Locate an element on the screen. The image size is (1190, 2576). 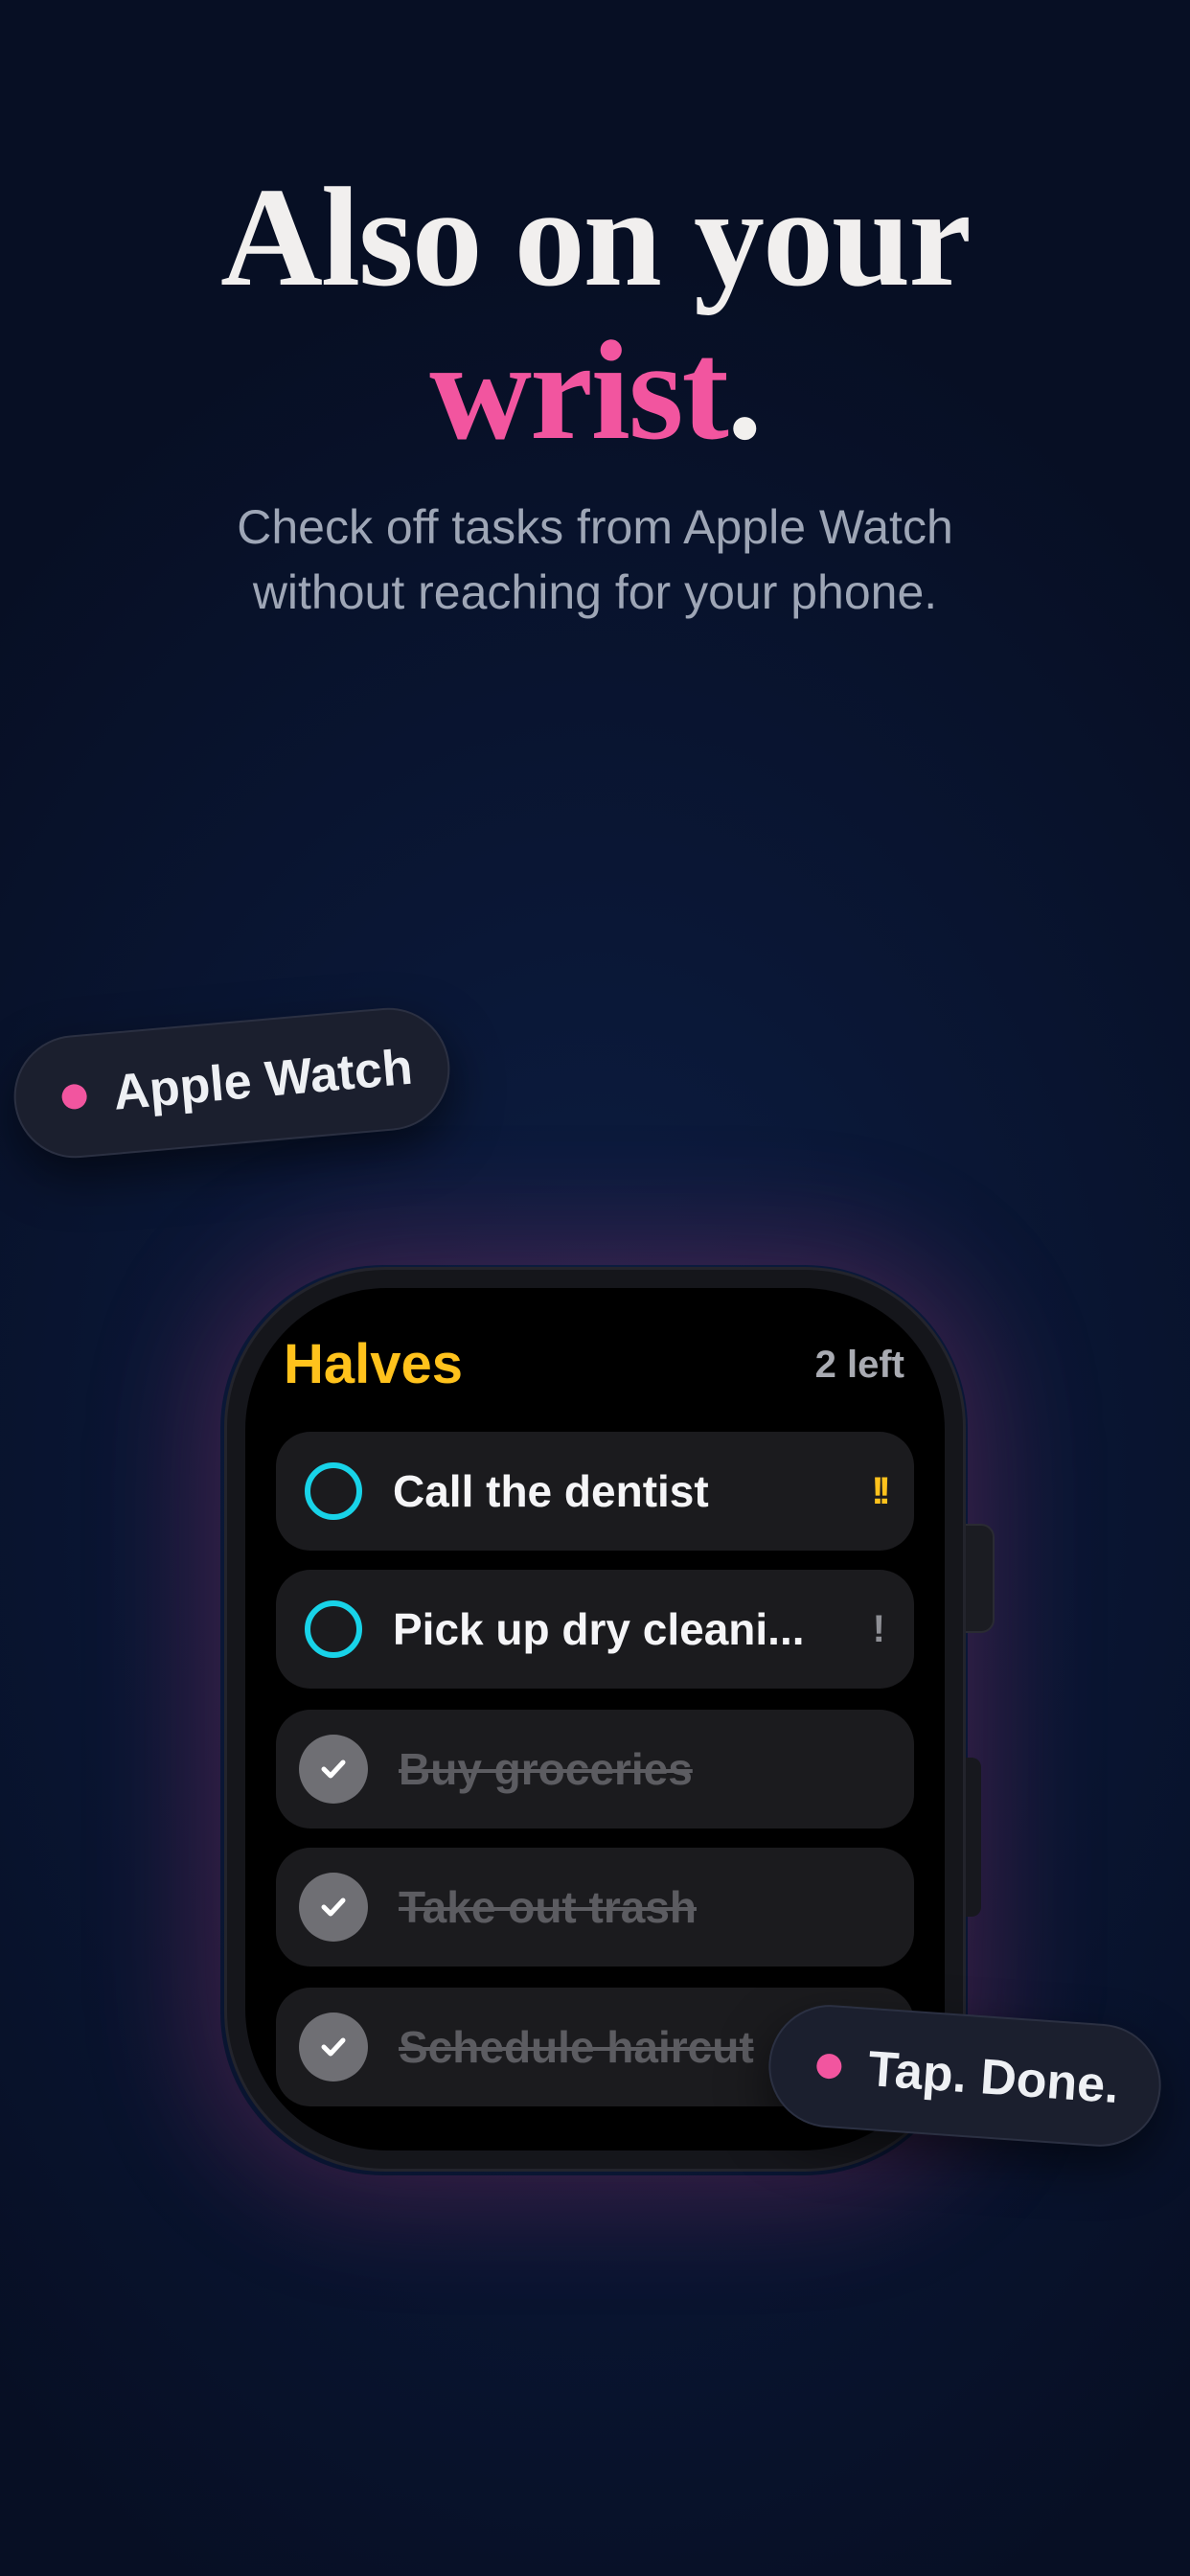
subtitle-line1: Check off tasks from Apple Watch is located at coordinates (595, 527).